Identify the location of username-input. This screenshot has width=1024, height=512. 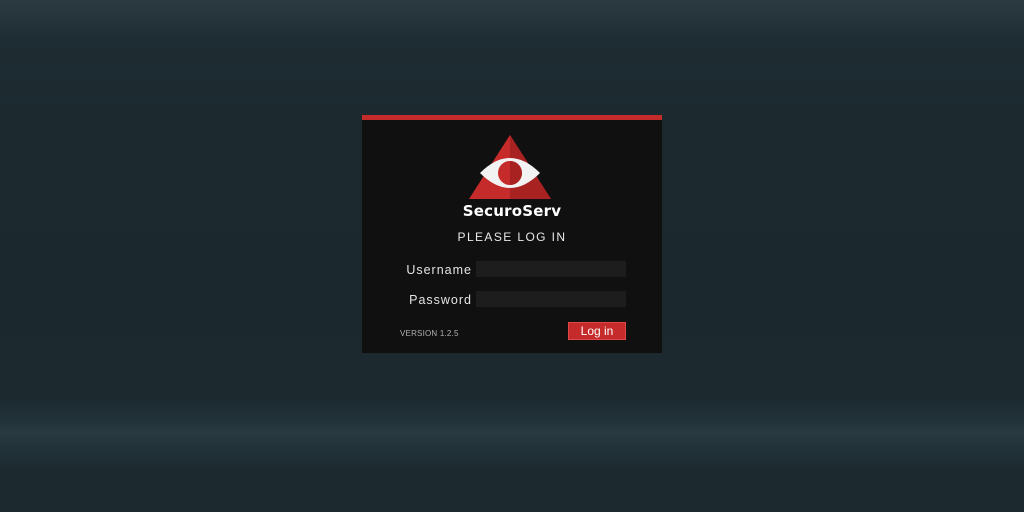
(551, 269).